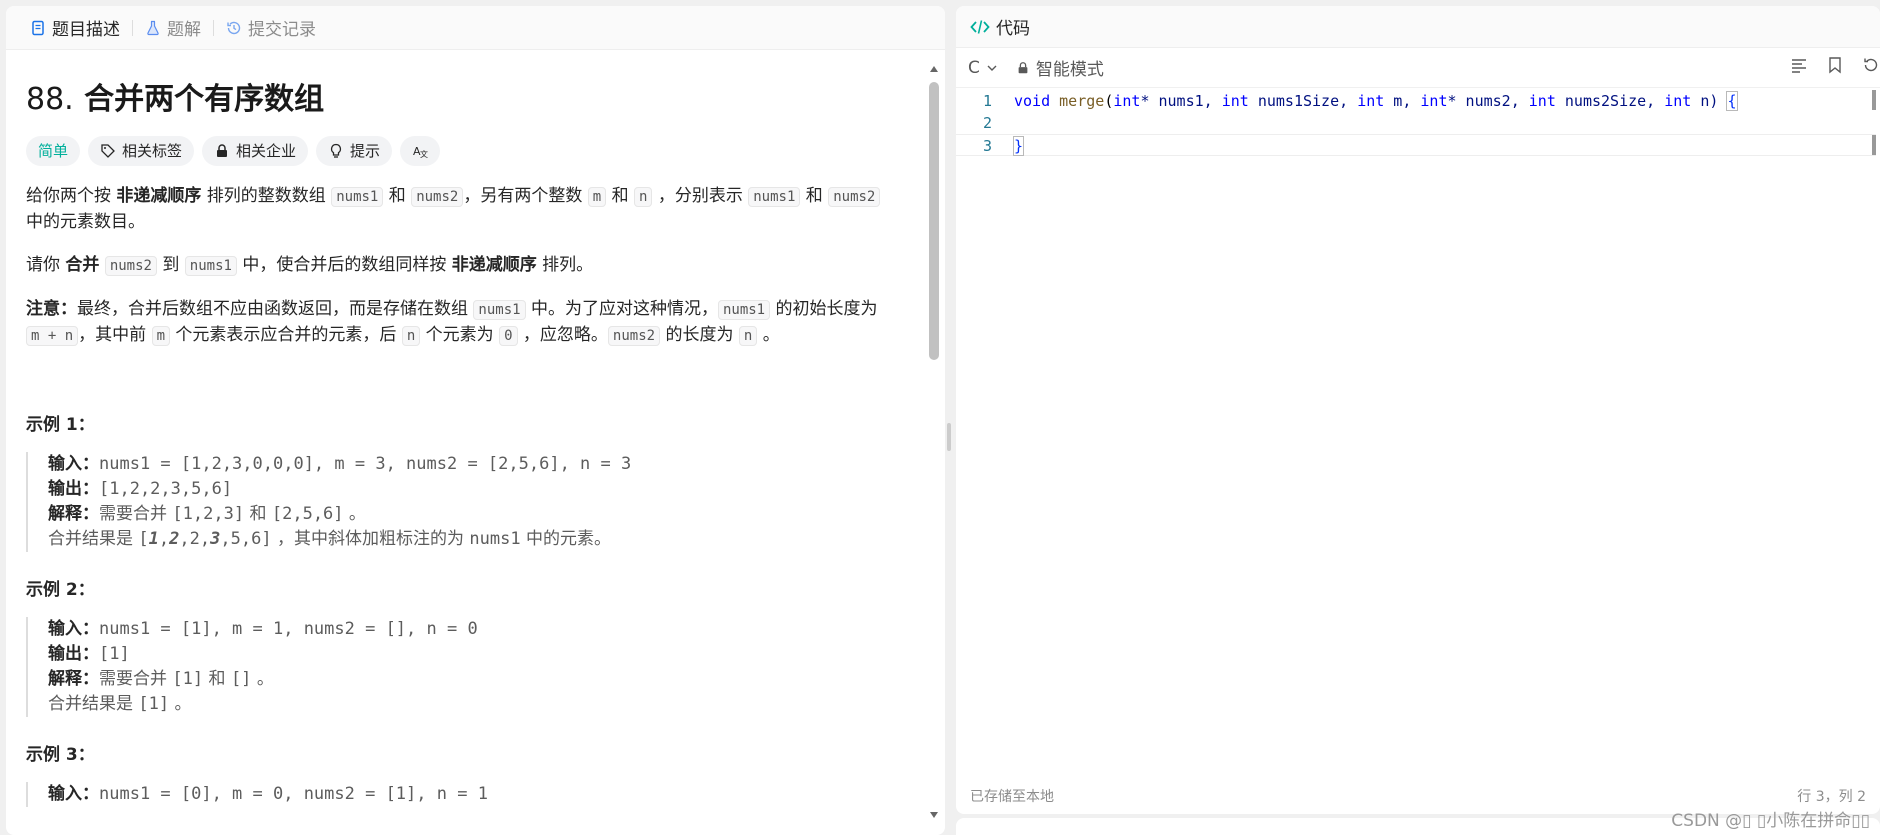  What do you see at coordinates (1018, 146) in the screenshot?
I see `code-text: }` at bounding box center [1018, 146].